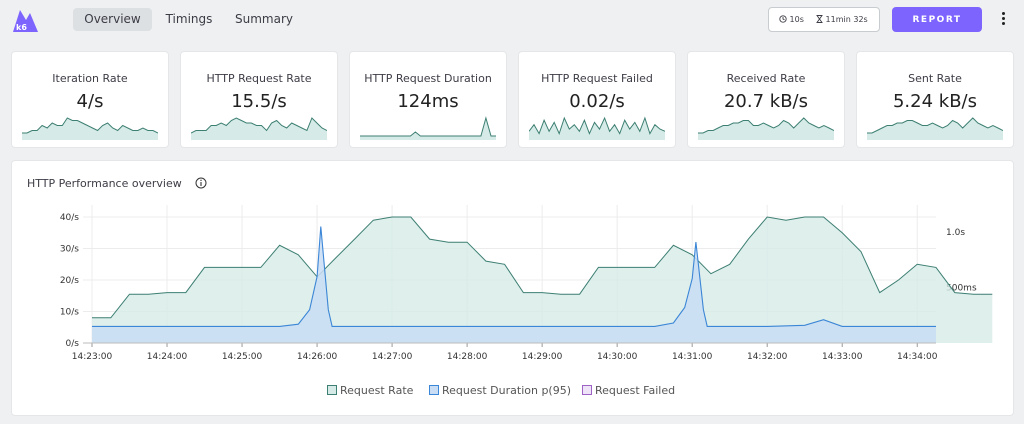  I want to click on tab-overview: Overview, so click(112, 19).